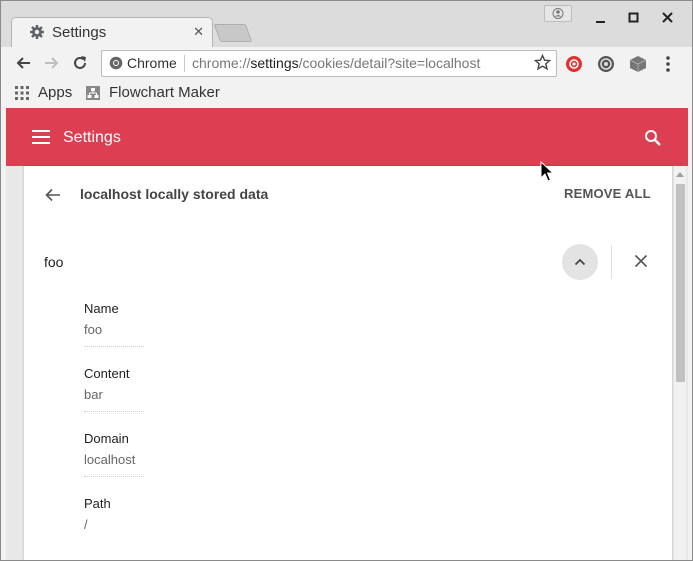 Image resolution: width=693 pixels, height=561 pixels. I want to click on remove-cookie-icon, so click(641, 261).